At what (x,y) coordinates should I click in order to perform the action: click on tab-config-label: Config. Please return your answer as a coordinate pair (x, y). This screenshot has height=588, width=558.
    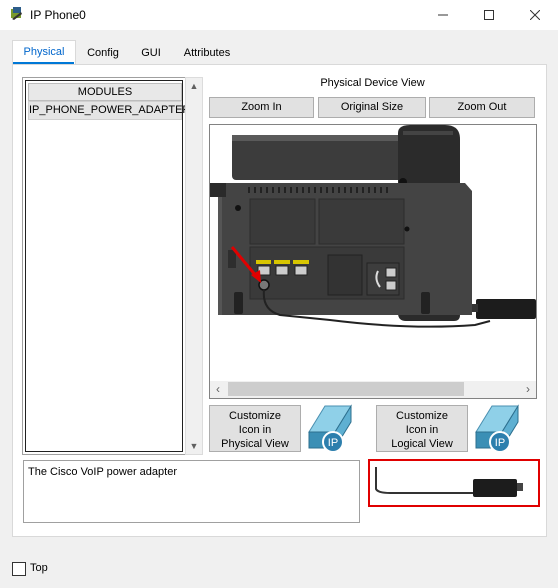
    Looking at the image, I should click on (103, 53).